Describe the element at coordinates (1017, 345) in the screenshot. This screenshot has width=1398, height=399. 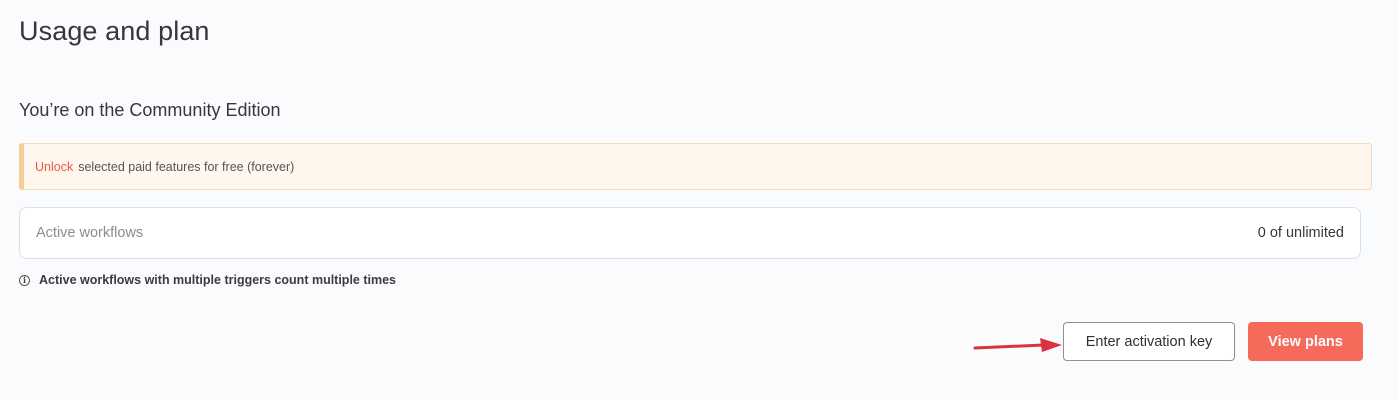
I see `annotation-arrow-icon` at that location.